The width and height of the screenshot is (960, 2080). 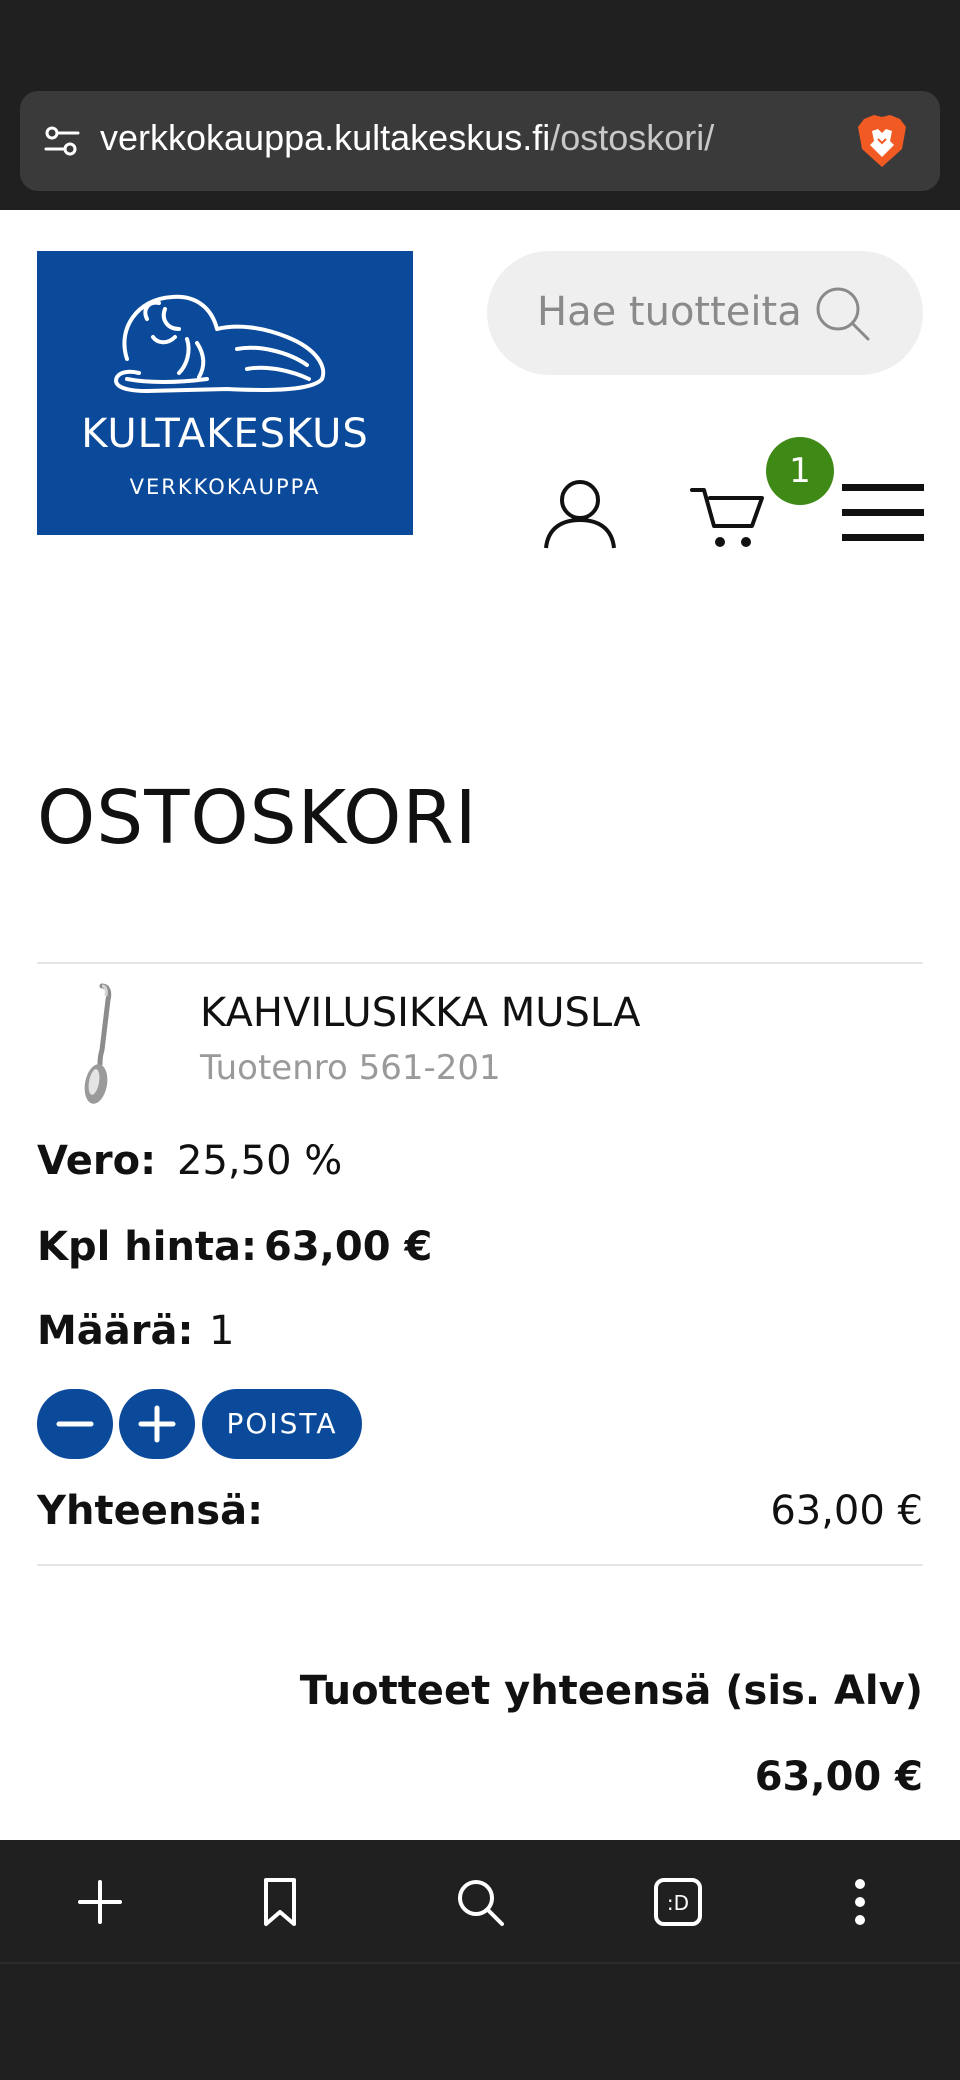 What do you see at coordinates (150, 1511) in the screenshot?
I see `subtotal-label: Yhteensä:` at bounding box center [150, 1511].